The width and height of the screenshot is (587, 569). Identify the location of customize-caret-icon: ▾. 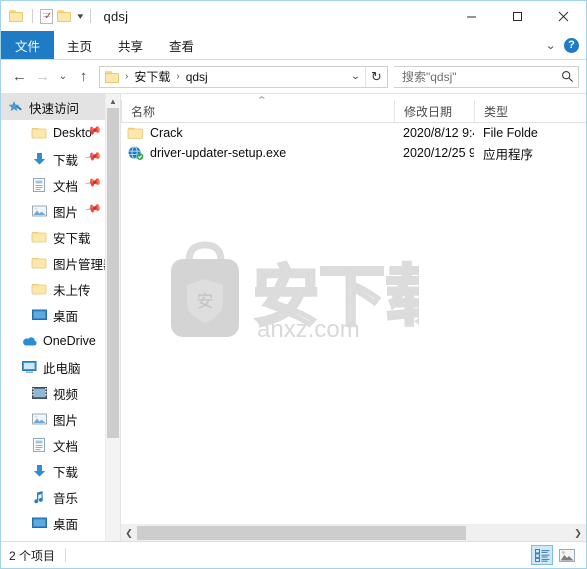
(80, 16).